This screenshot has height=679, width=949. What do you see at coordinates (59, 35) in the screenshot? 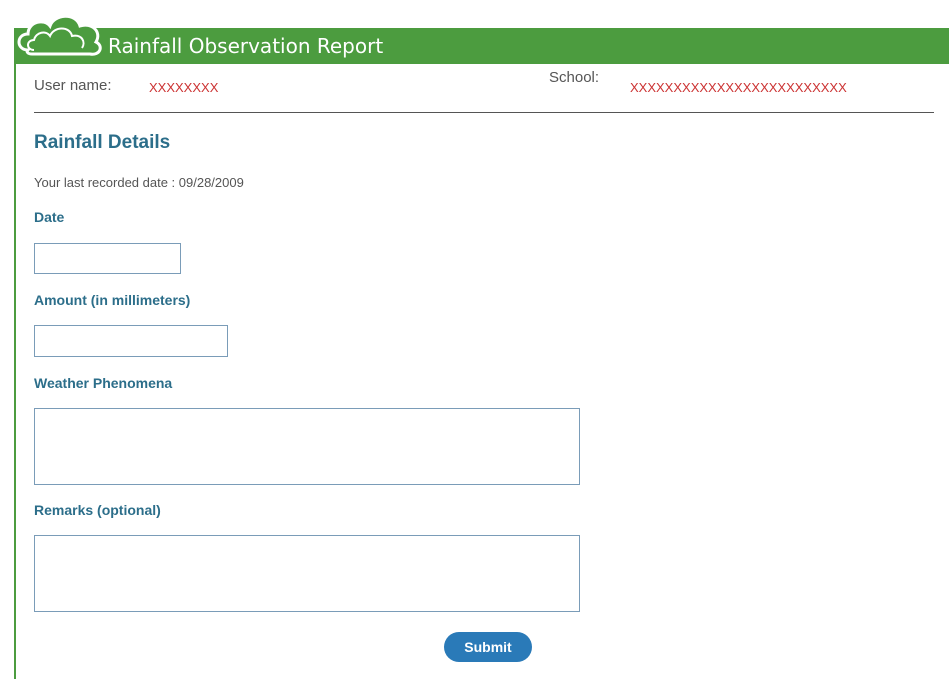
I see `cloud-icon` at bounding box center [59, 35].